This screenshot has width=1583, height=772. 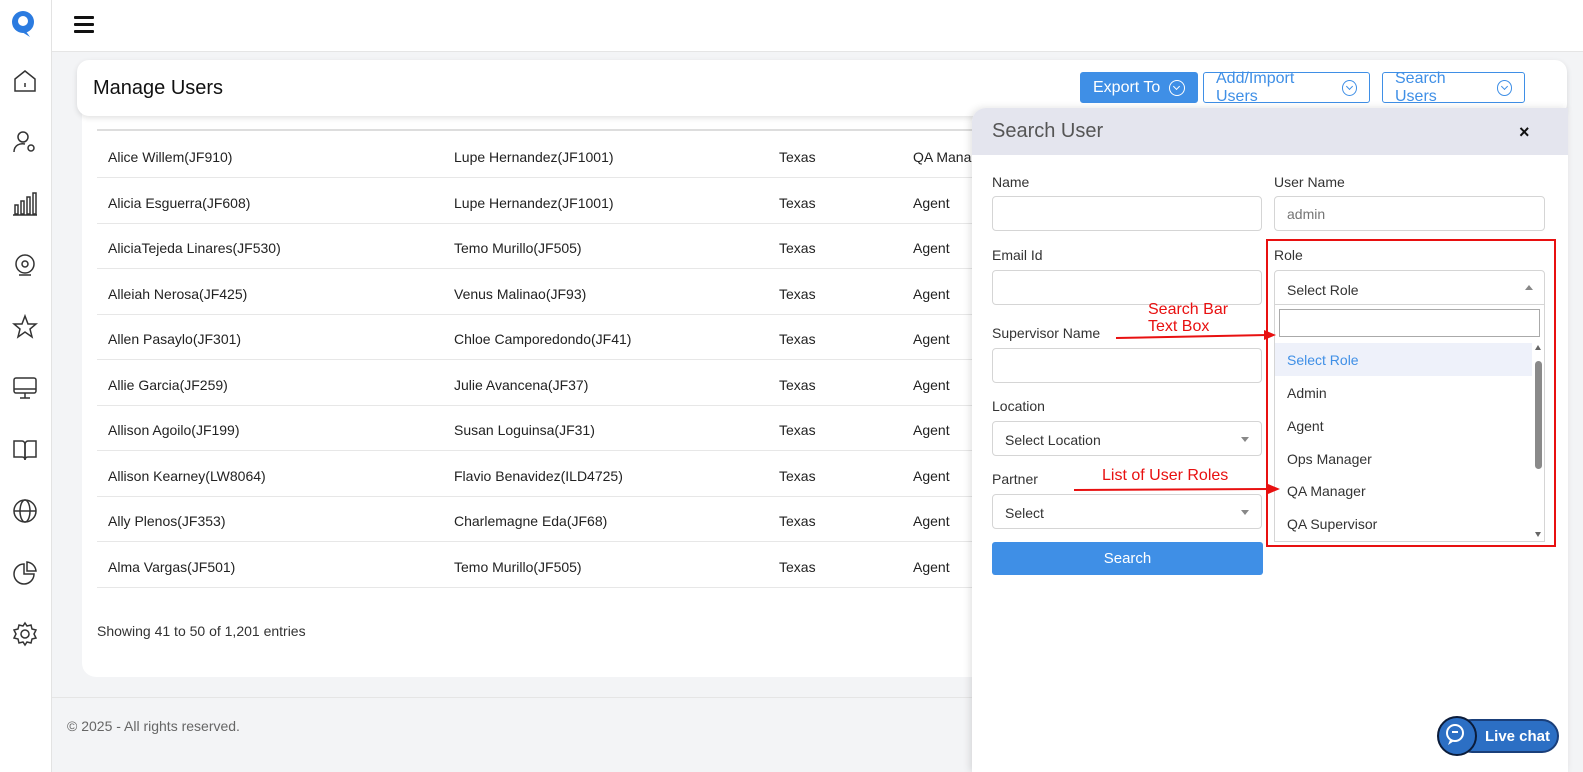 What do you see at coordinates (1309, 182) in the screenshot?
I see `username-label: User Name` at bounding box center [1309, 182].